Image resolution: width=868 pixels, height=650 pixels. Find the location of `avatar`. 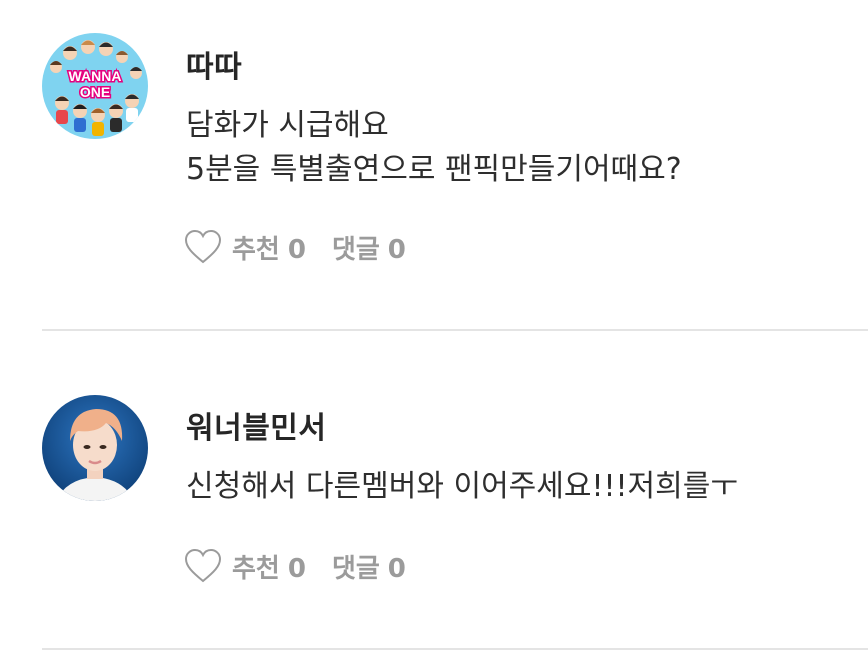

avatar is located at coordinates (95, 448).